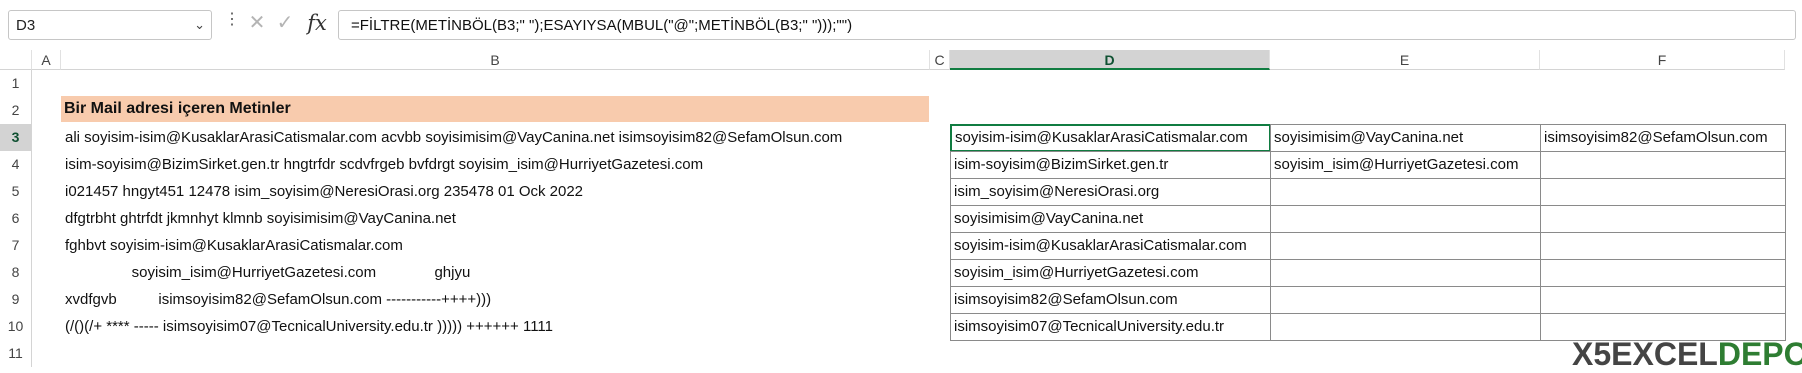 This screenshot has height=373, width=1802. What do you see at coordinates (317, 23) in the screenshot?
I see `insert-function-icon: fx` at bounding box center [317, 23].